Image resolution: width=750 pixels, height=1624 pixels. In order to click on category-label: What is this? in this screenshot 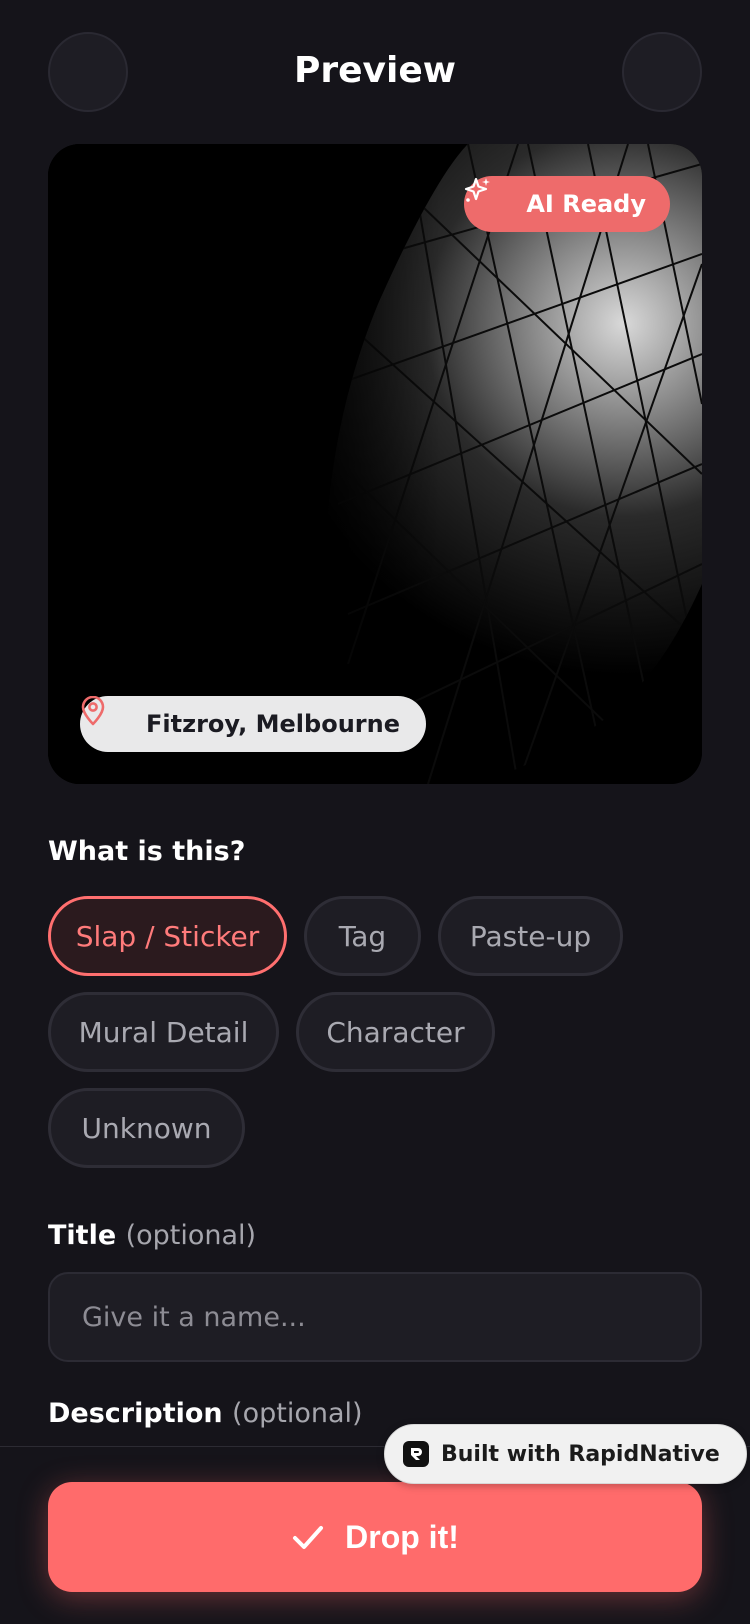, I will do `click(147, 851)`.